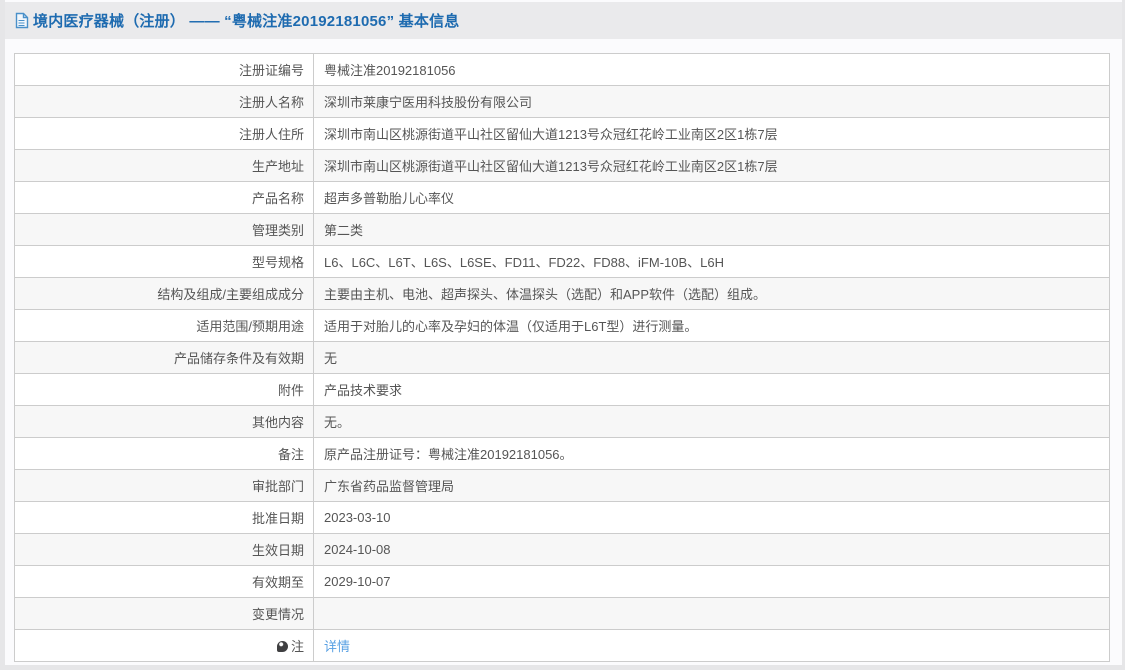  I want to click on table-row: 注 详情, so click(562, 645).